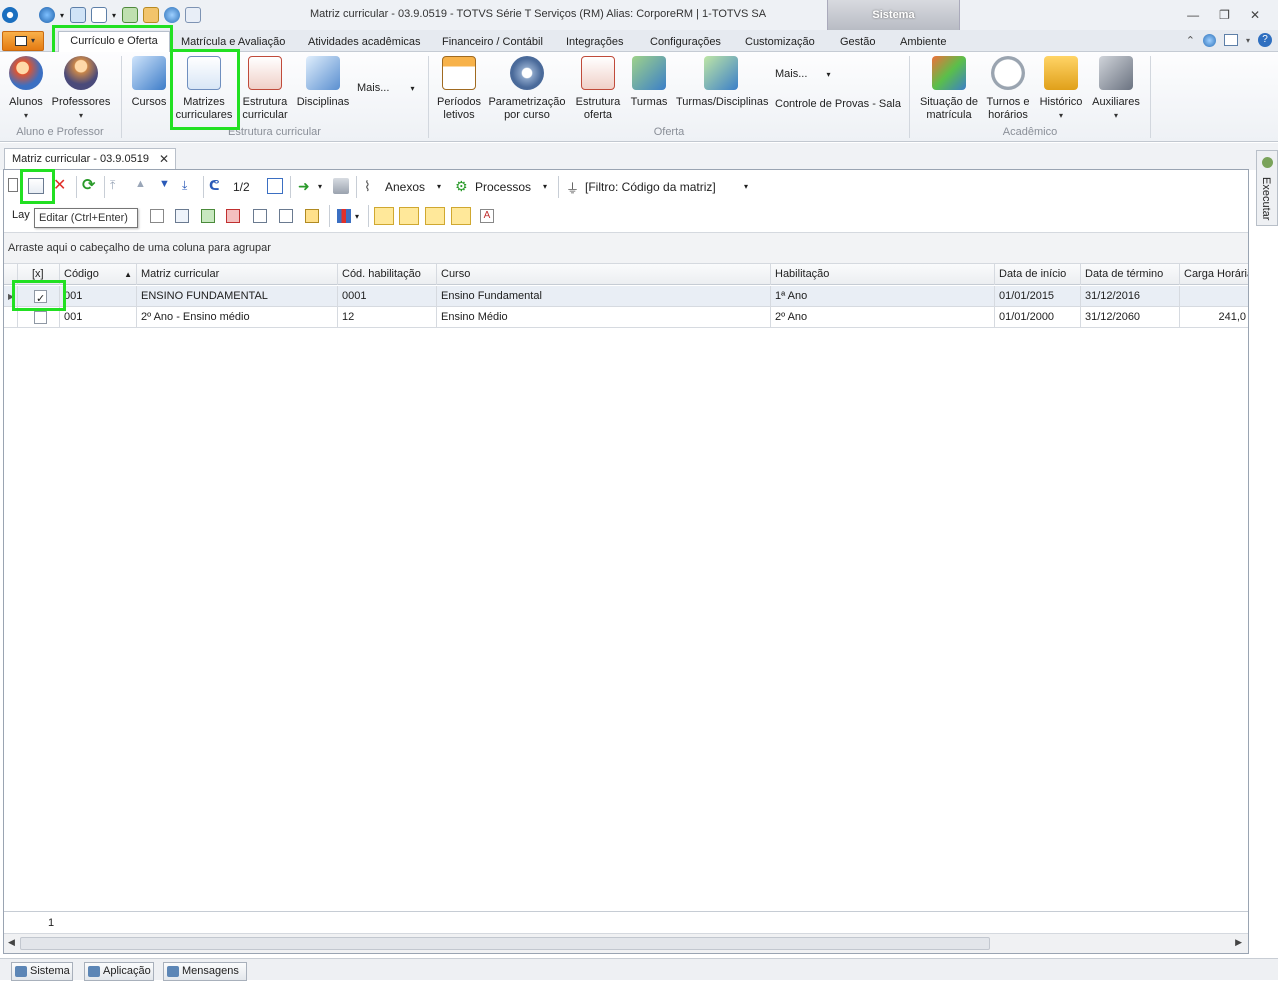 This screenshot has height=981, width=1278. I want to click on disciplinas-button: Disciplinas, so click(323, 82).